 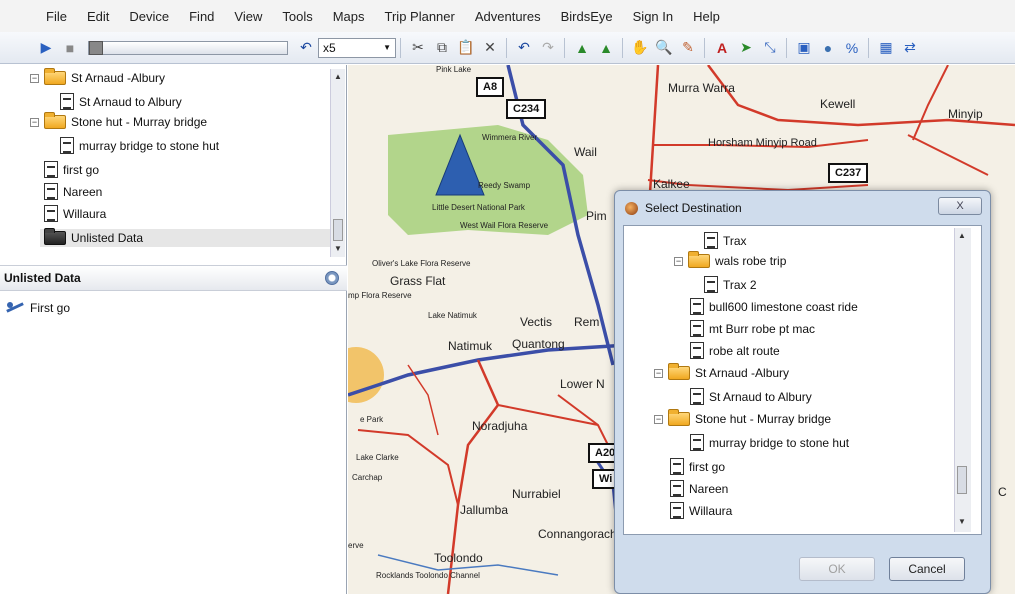 I want to click on dest-route-willaura: Willaura, so click(x=701, y=510).